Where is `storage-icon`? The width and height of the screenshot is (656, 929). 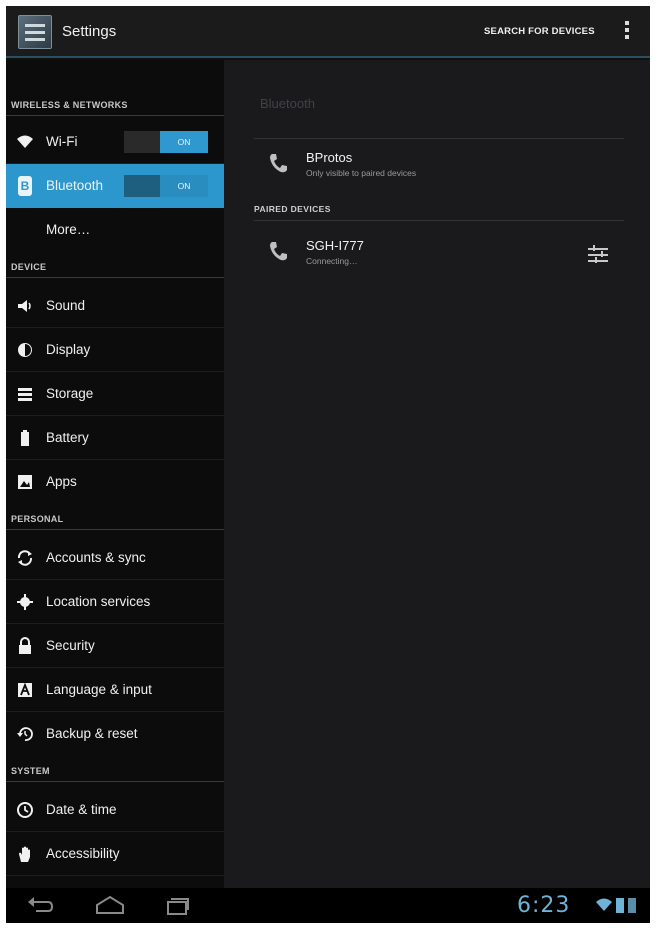
storage-icon is located at coordinates (25, 394).